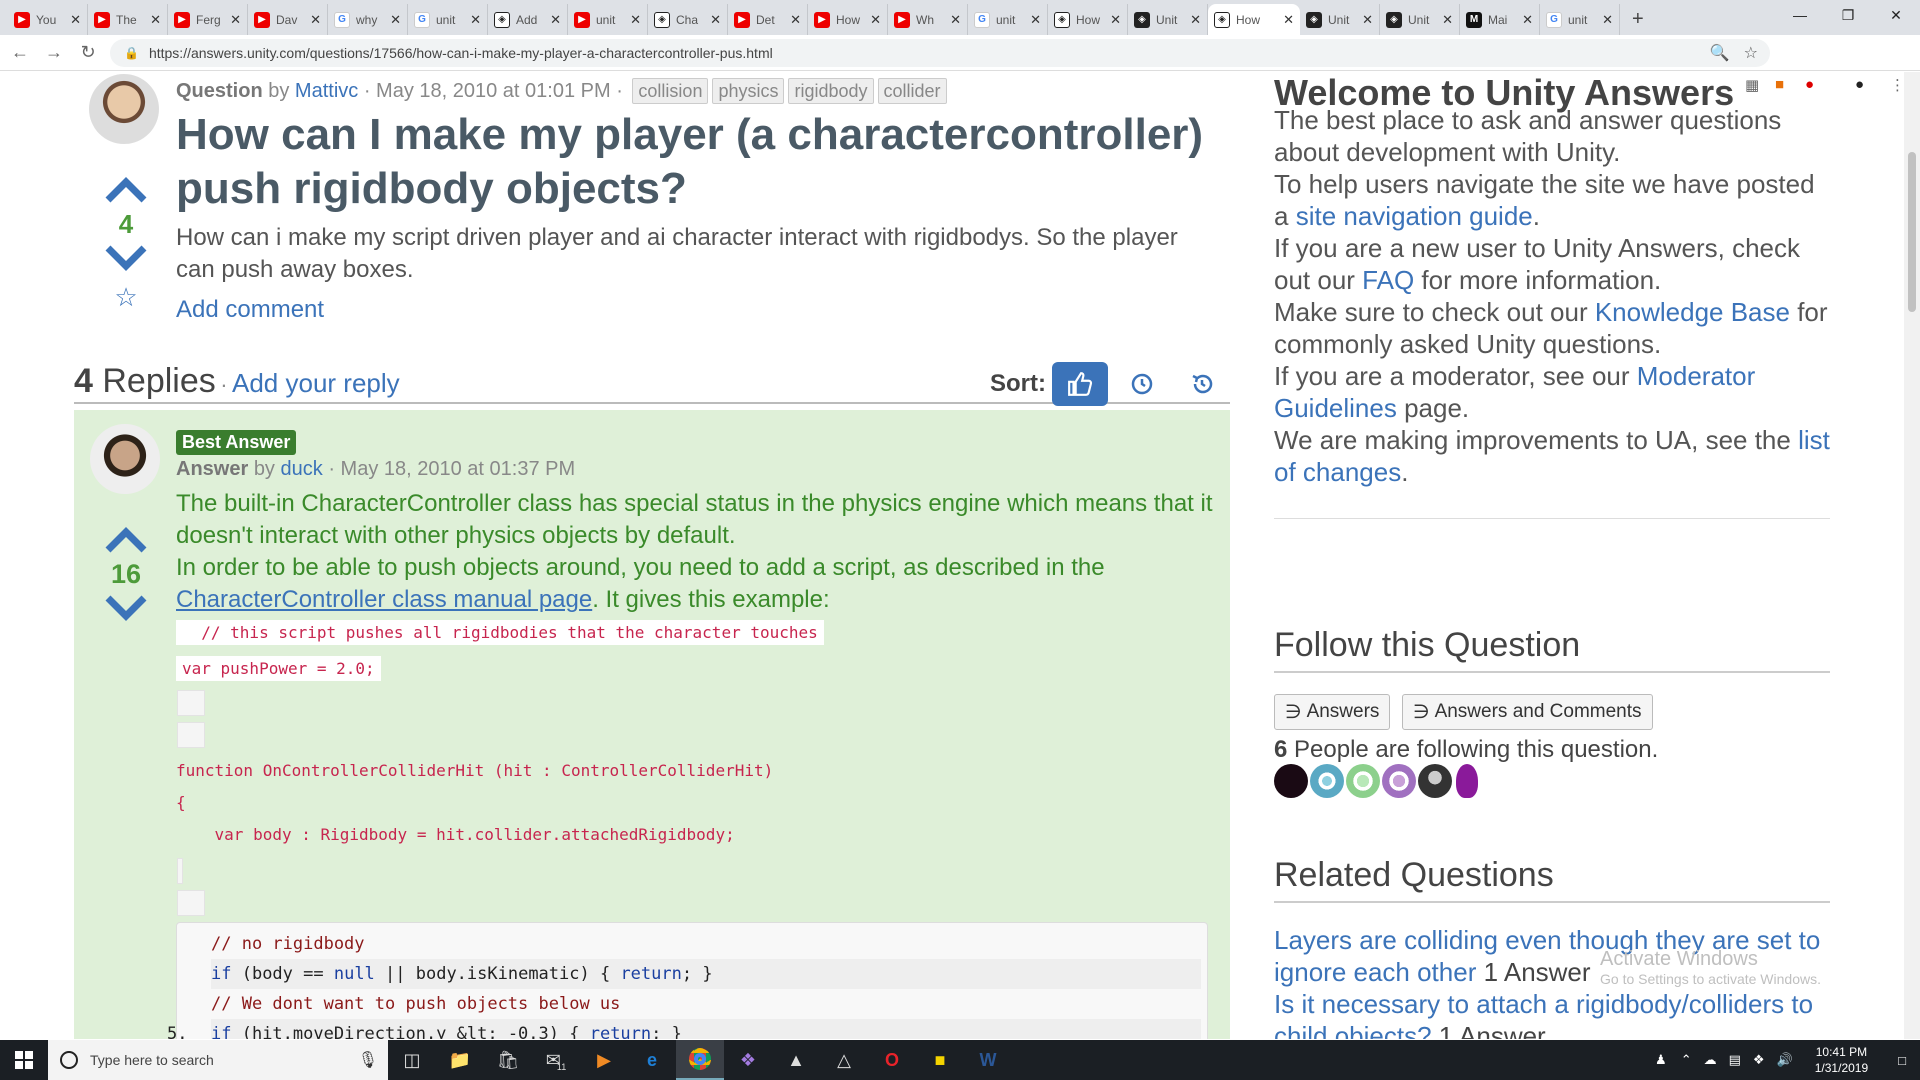 This screenshot has width=1920, height=1080. Describe the element at coordinates (208, 19) in the screenshot. I see `browser-tab: ▶ Ferg ✕` at that location.